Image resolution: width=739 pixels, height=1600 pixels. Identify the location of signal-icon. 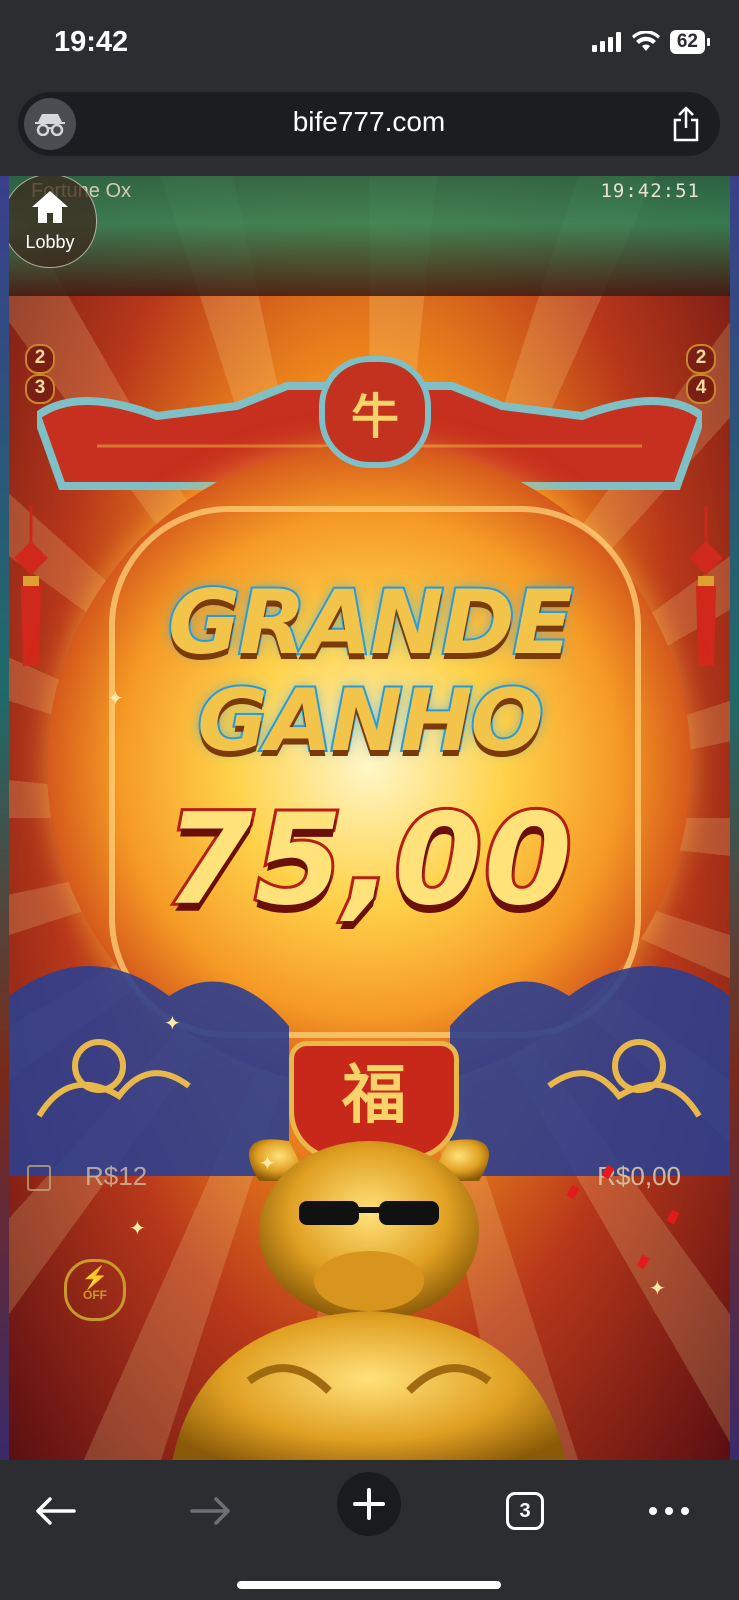
(606, 42).